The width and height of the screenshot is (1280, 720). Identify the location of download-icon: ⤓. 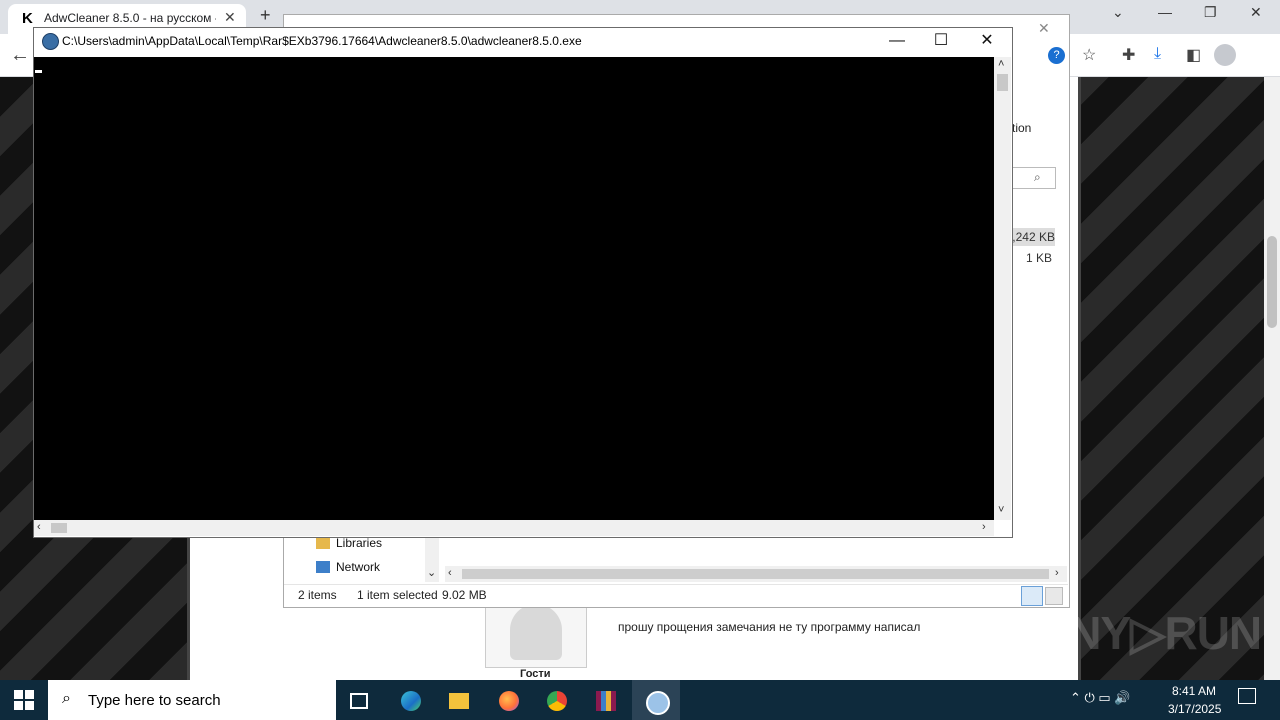
(1157, 54).